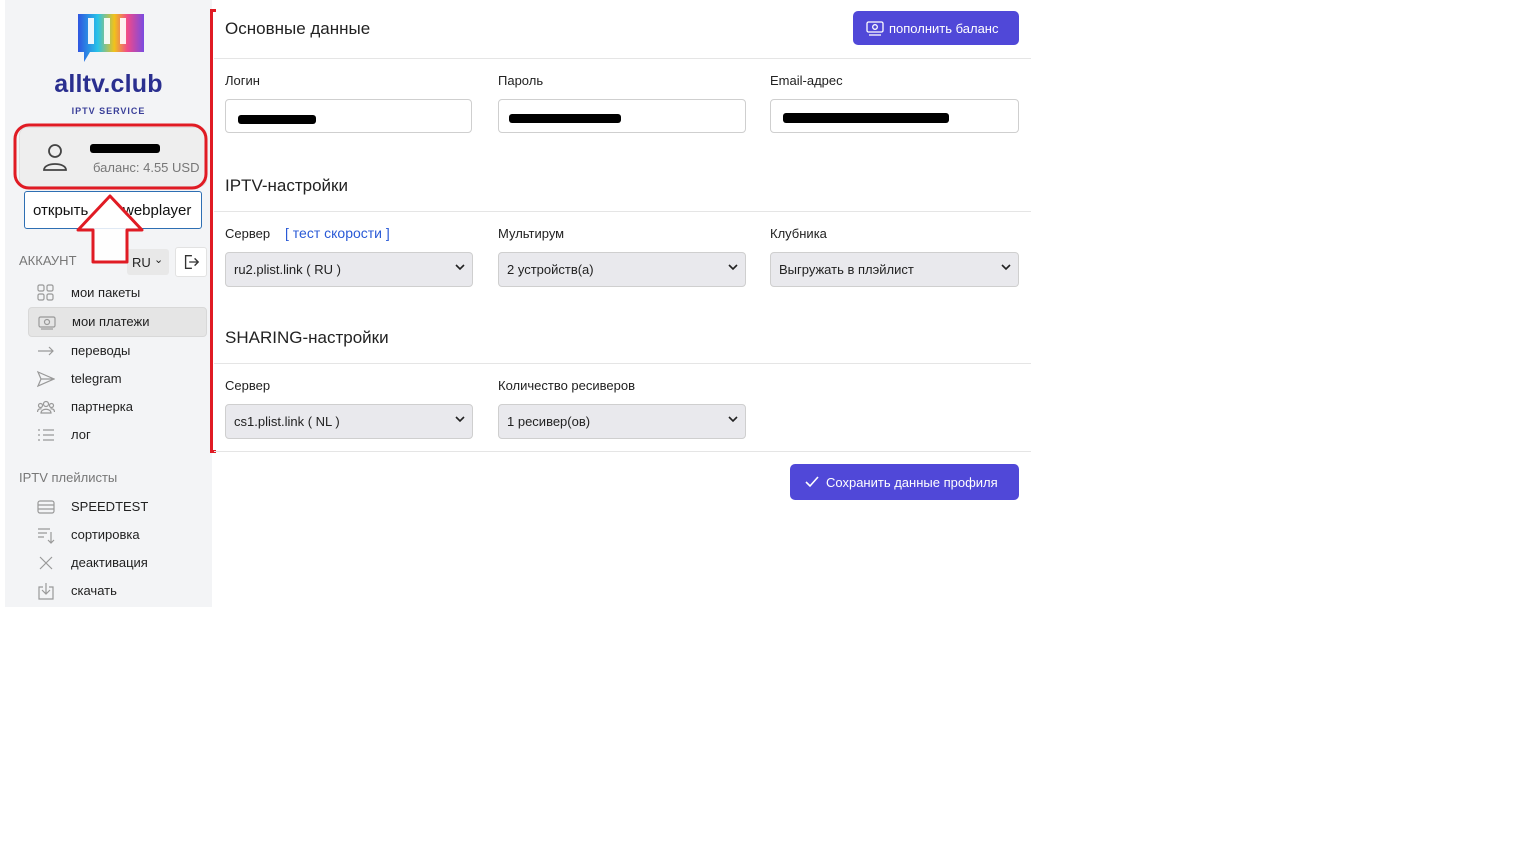  I want to click on email-redacted, so click(866, 118).